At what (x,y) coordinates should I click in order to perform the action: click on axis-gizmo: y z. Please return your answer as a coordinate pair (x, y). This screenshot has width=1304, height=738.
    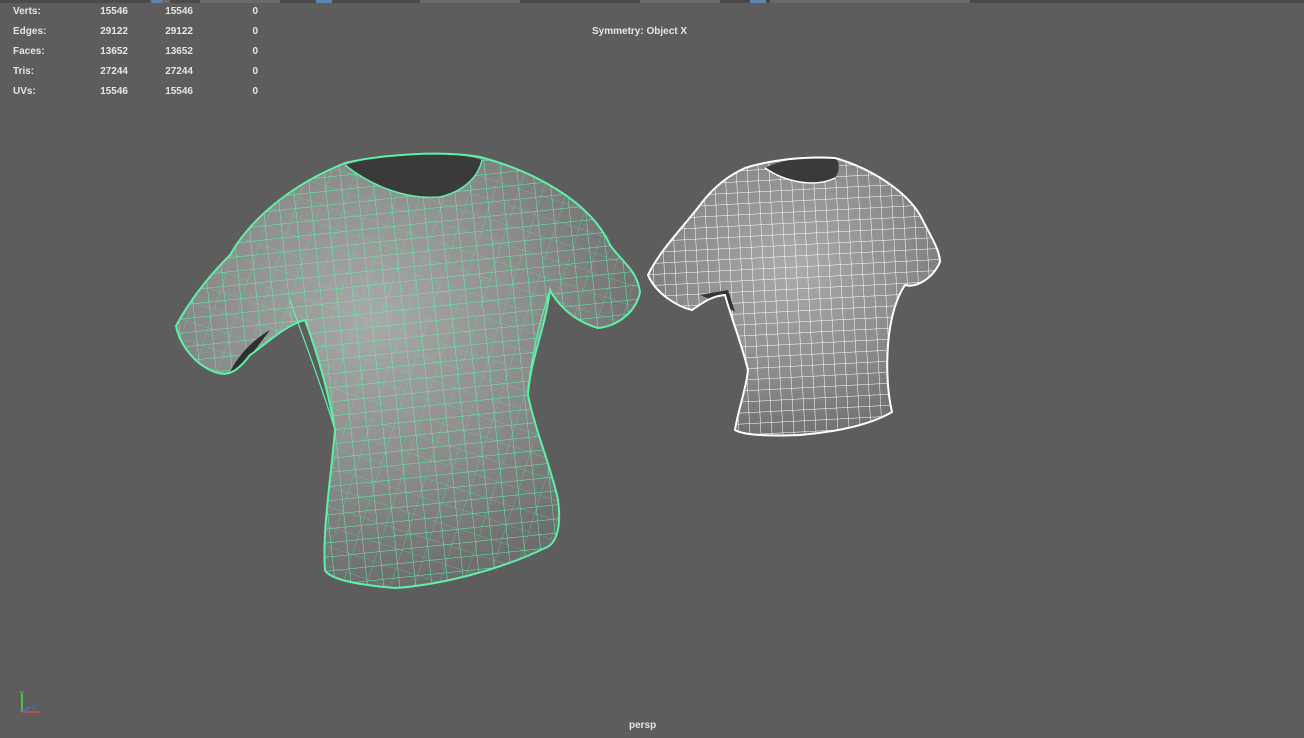
    Looking at the image, I should click on (30, 701).